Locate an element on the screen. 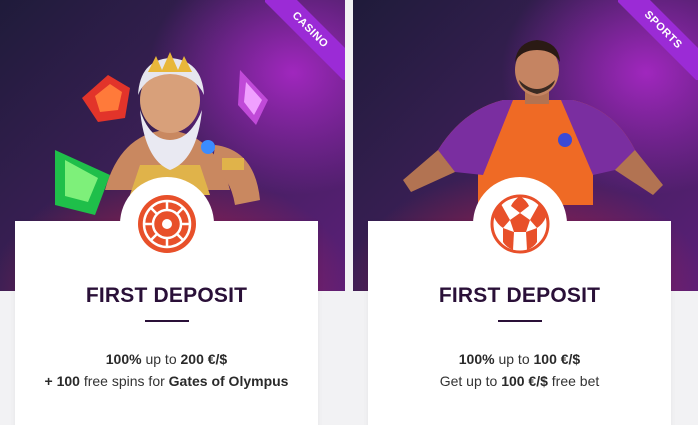  soccer-ball-icon is located at coordinates (519, 224).